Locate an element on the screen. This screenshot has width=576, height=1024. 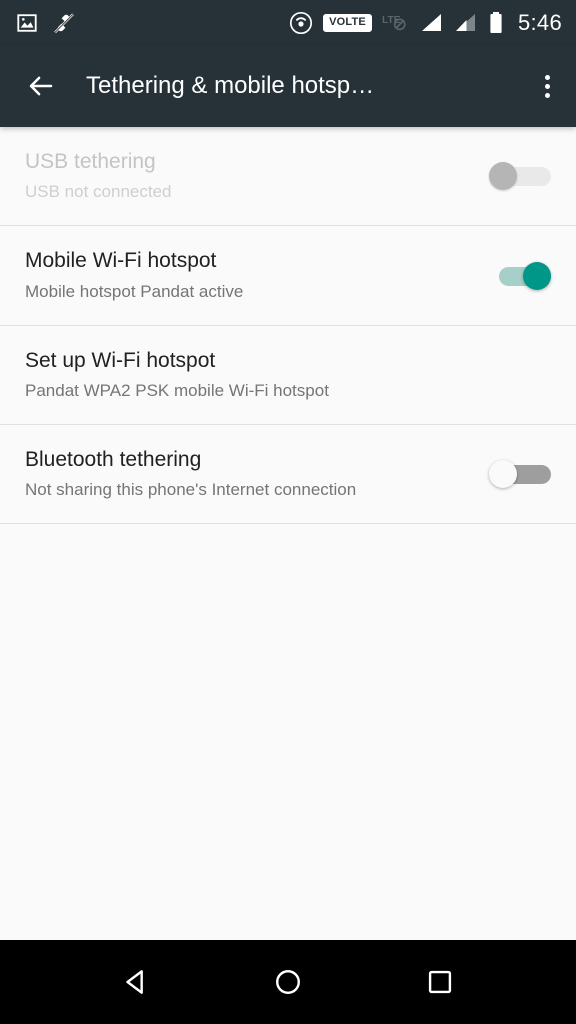
row-subtitle: USB not connected is located at coordinates (98, 192).